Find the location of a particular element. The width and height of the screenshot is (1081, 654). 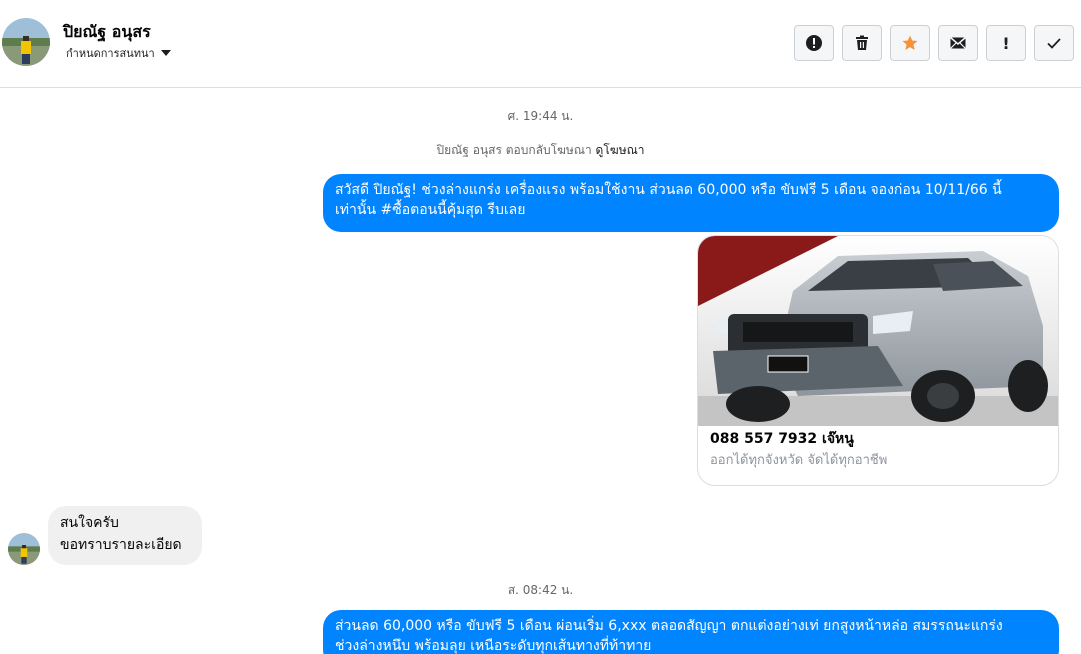

exclamation-icon: ! is located at coordinates (1006, 43).